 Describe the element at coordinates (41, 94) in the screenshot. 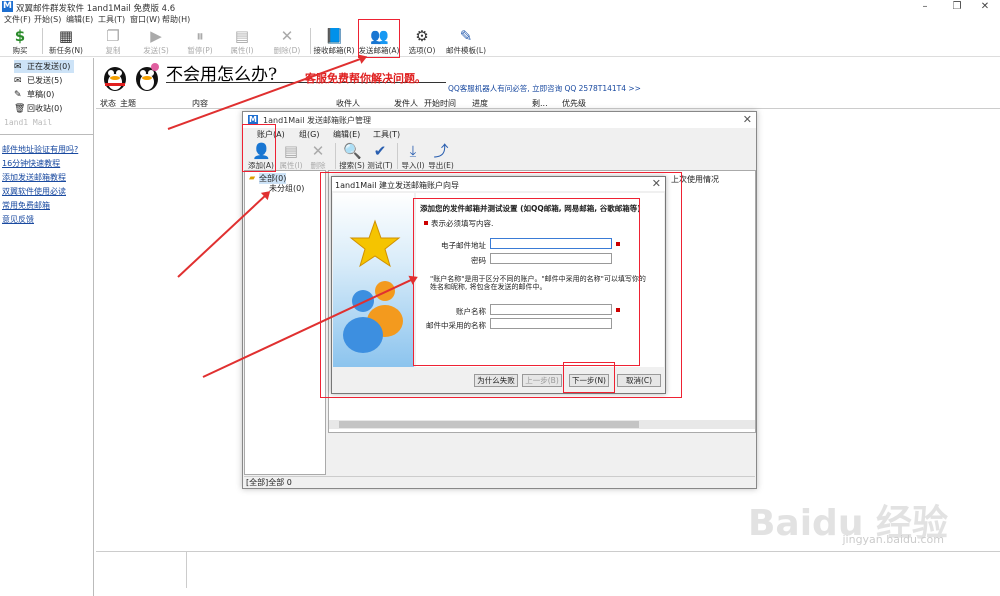

I see `folder-label: 草稿(0)` at that location.